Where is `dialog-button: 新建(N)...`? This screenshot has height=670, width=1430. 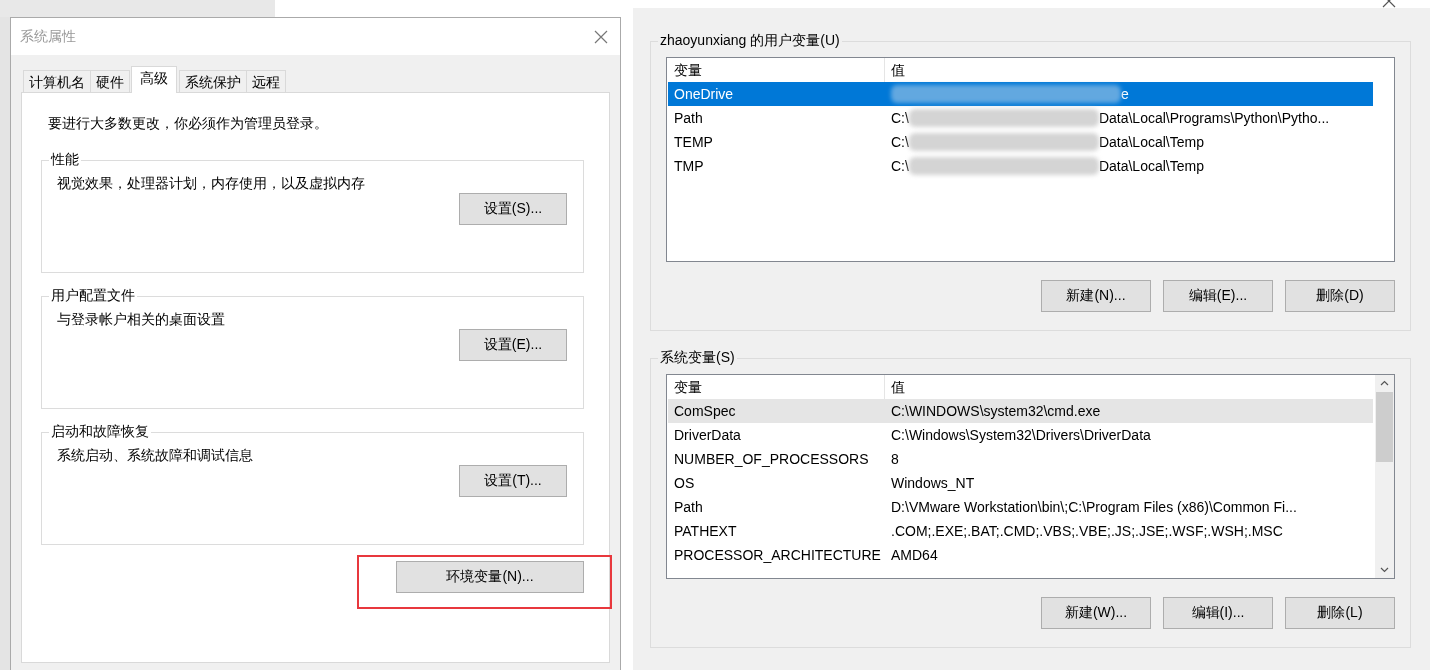
dialog-button: 新建(N)... is located at coordinates (1096, 296).